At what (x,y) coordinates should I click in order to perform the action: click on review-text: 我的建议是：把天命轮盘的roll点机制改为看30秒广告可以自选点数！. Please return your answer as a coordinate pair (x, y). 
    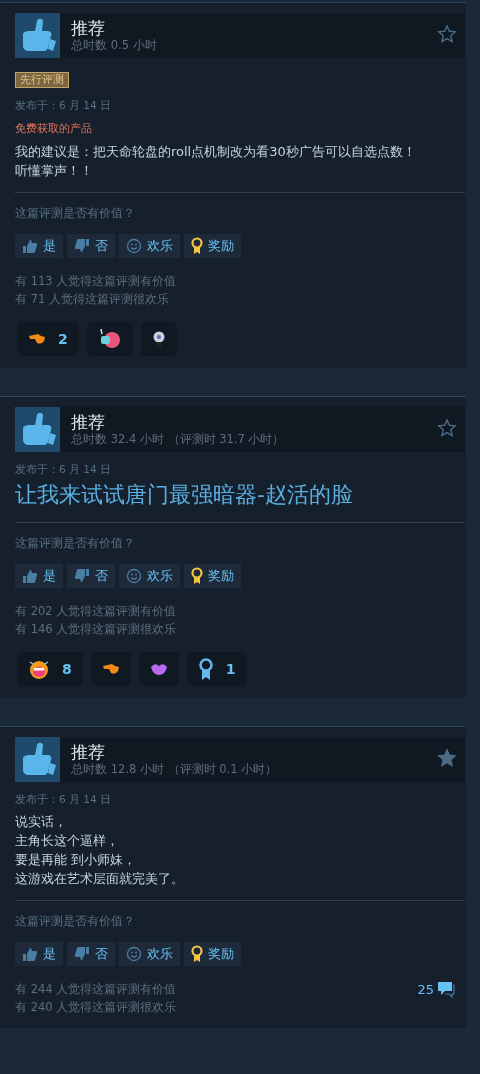
    Looking at the image, I should click on (216, 152).